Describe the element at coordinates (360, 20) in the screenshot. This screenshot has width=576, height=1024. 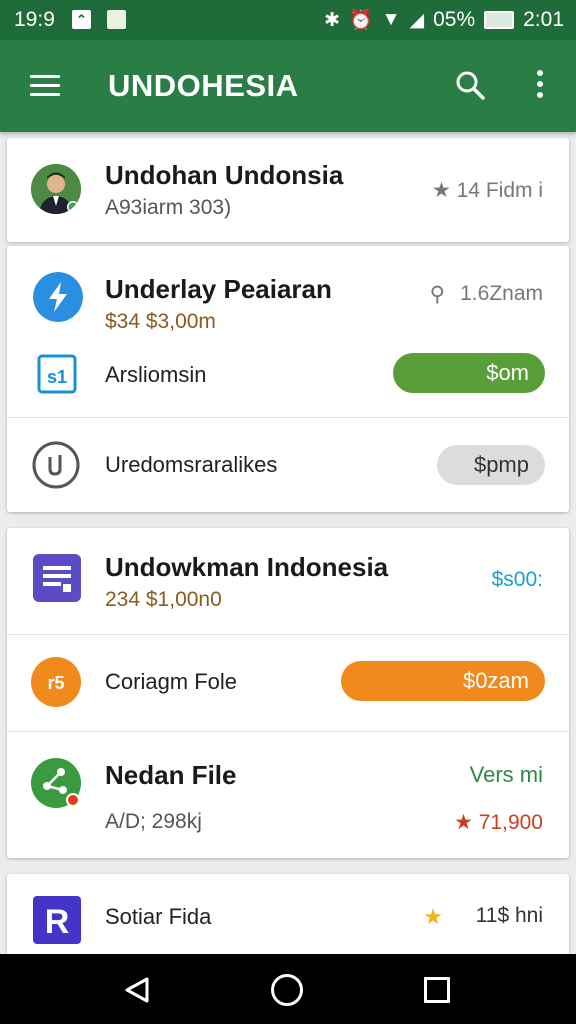
I see `alarm-icon: ⏰` at that location.